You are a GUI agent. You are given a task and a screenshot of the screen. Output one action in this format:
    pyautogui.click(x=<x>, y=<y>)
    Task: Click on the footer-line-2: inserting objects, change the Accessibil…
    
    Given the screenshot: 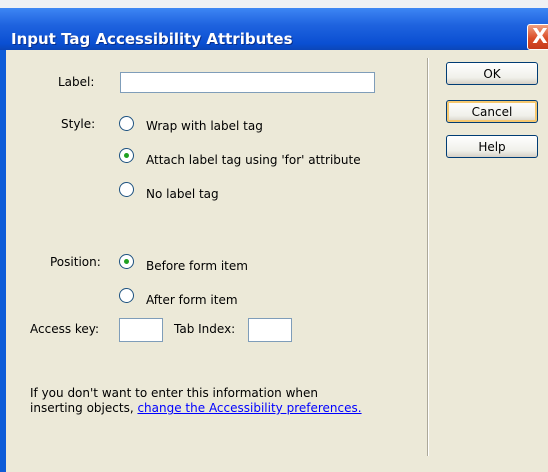 What is the action you would take?
    pyautogui.click(x=196, y=408)
    